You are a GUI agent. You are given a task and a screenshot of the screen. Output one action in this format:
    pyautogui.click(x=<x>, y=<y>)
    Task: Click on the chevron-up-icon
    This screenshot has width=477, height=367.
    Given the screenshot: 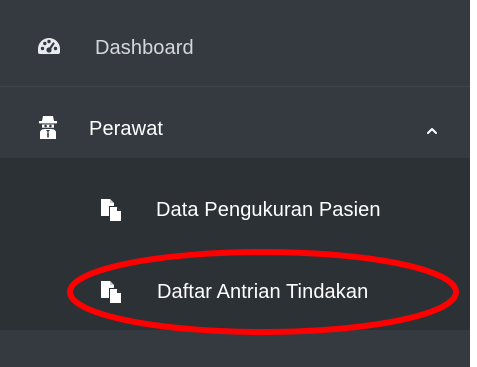 What is the action you would take?
    pyautogui.click(x=432, y=128)
    